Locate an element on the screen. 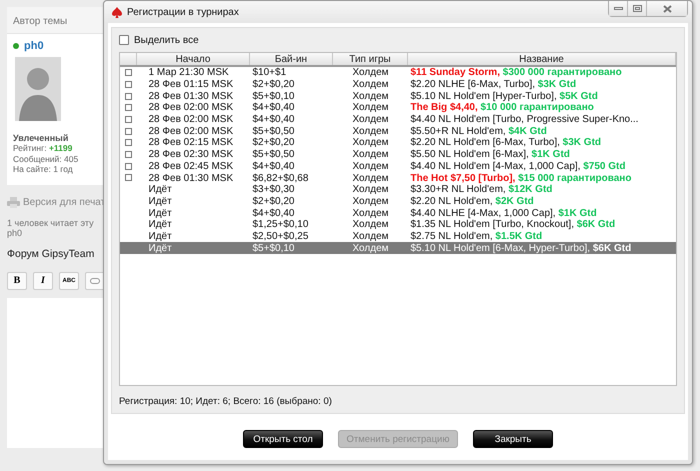 The width and height of the screenshot is (700, 471). table-row: 28 Фев 01:30 MSK $5+$0,10 Холдем $5.10 NL Hold'em [Hyper-Turbo], $5K Gtd is located at coordinates (398, 96).